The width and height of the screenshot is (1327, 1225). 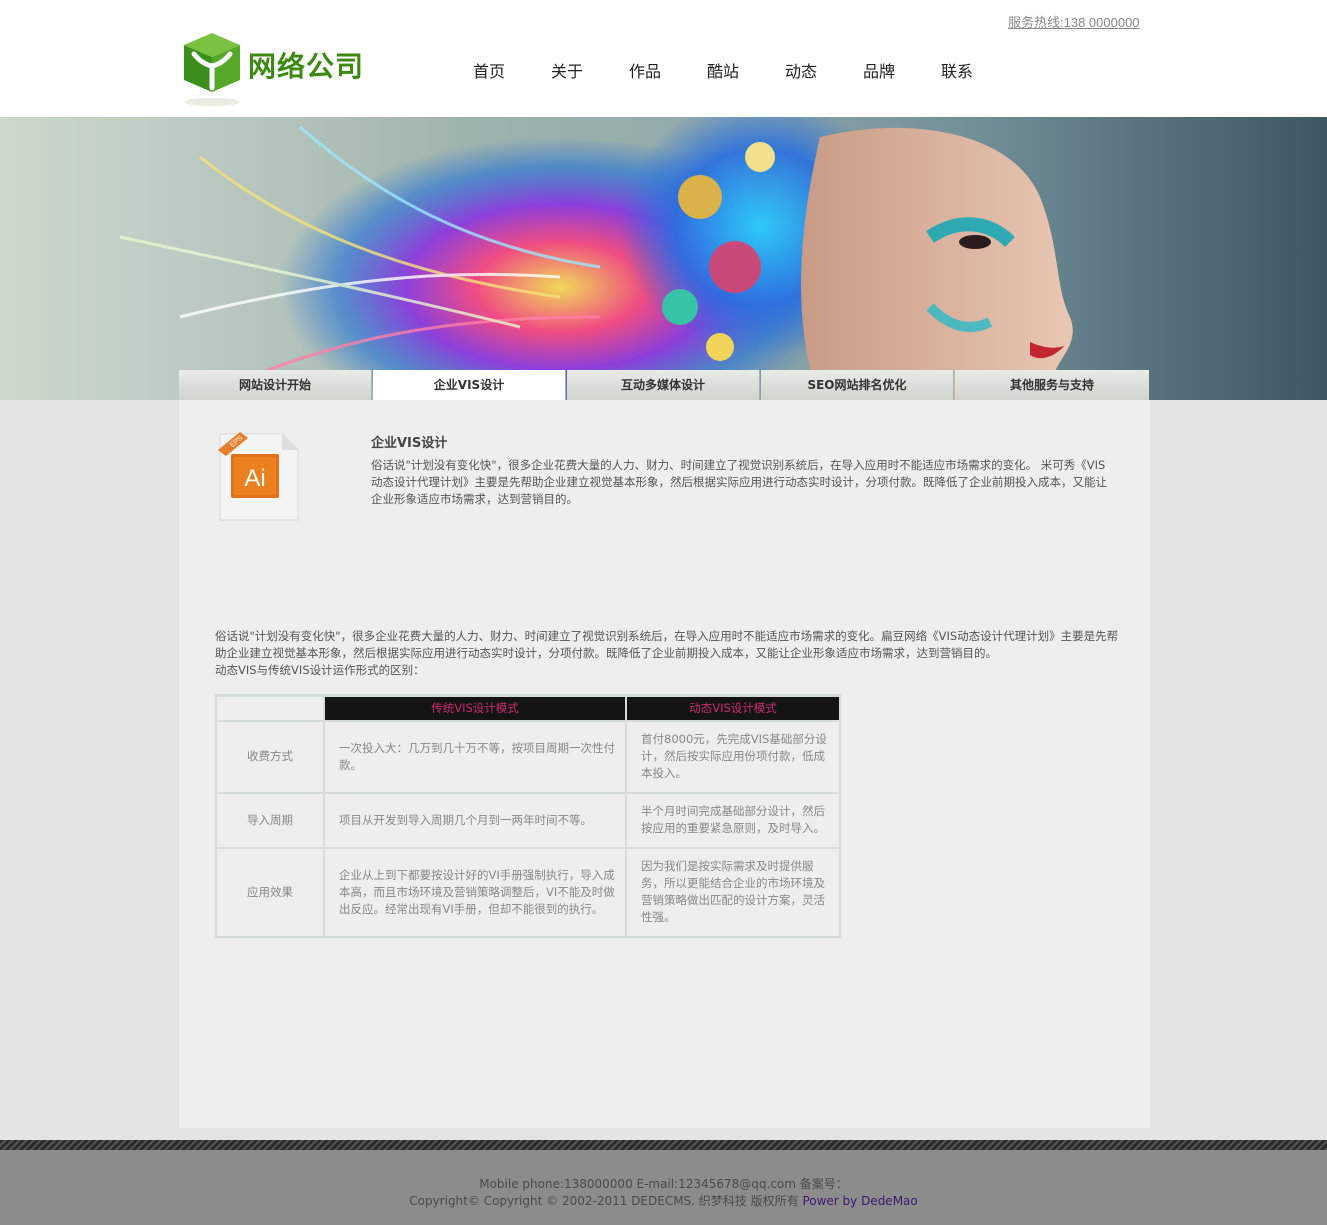 I want to click on table-header-empty, so click(x=270, y=708).